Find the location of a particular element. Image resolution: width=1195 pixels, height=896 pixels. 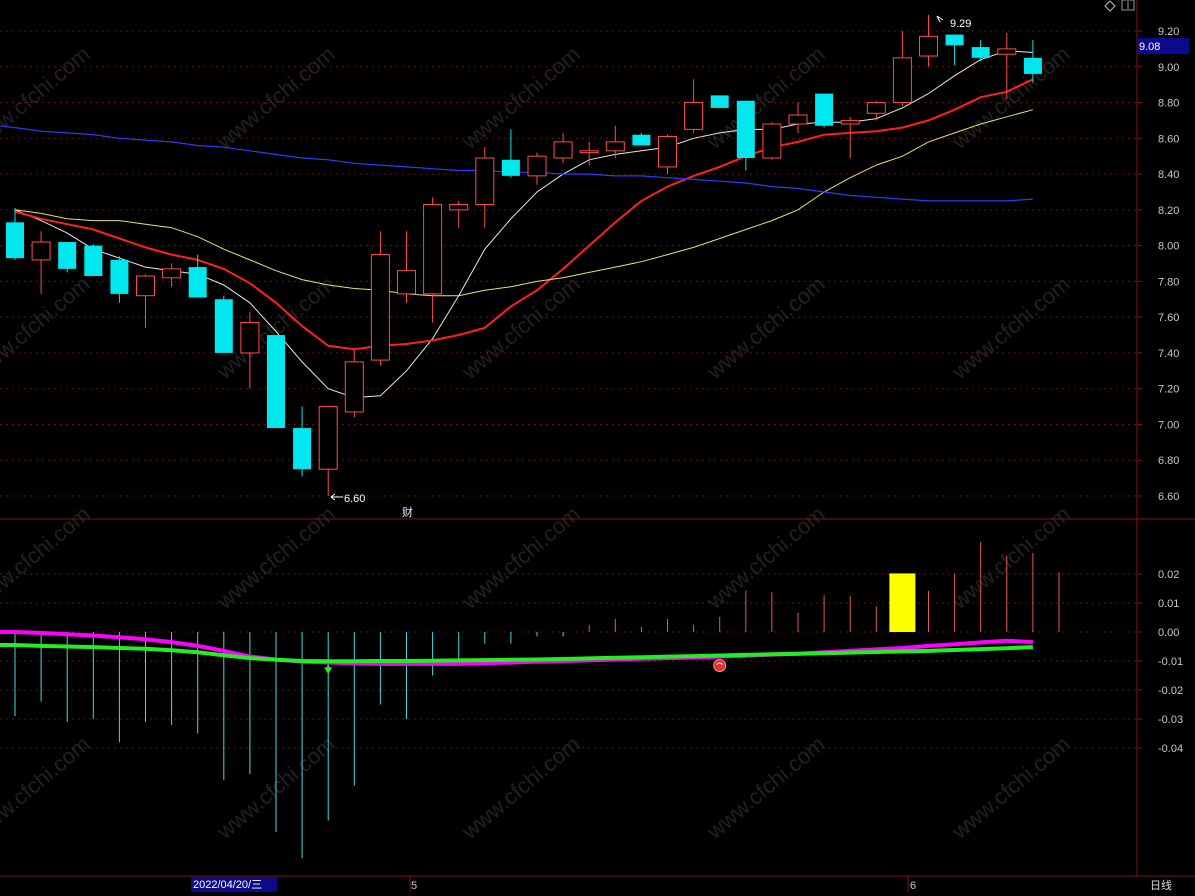

last-price-label: 9.08 is located at coordinates (1149, 47).